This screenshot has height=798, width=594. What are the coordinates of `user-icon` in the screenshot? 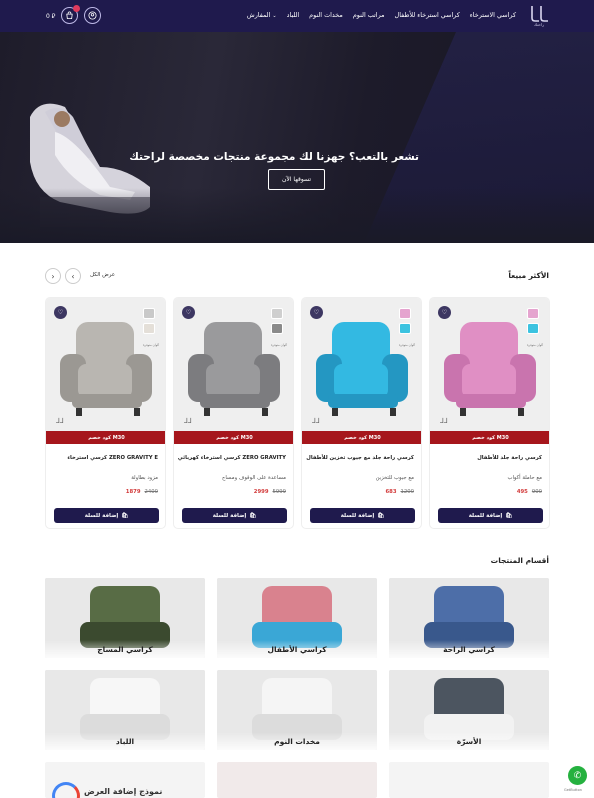 It's located at (92, 15).